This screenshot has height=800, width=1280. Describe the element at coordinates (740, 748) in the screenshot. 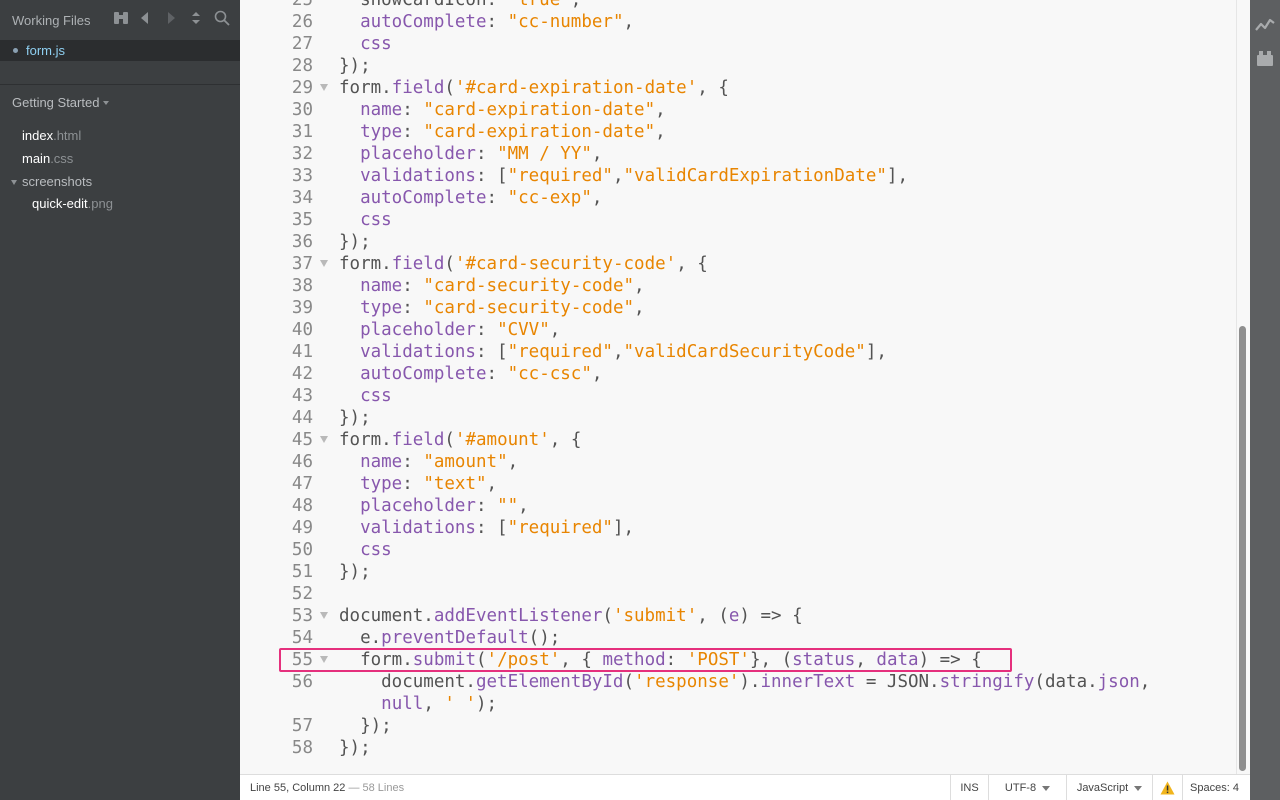

I see `code-line: 58});` at that location.